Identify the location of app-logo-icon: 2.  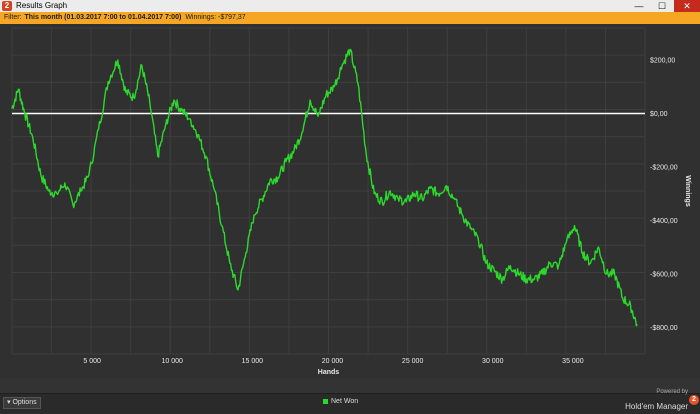
(7, 6).